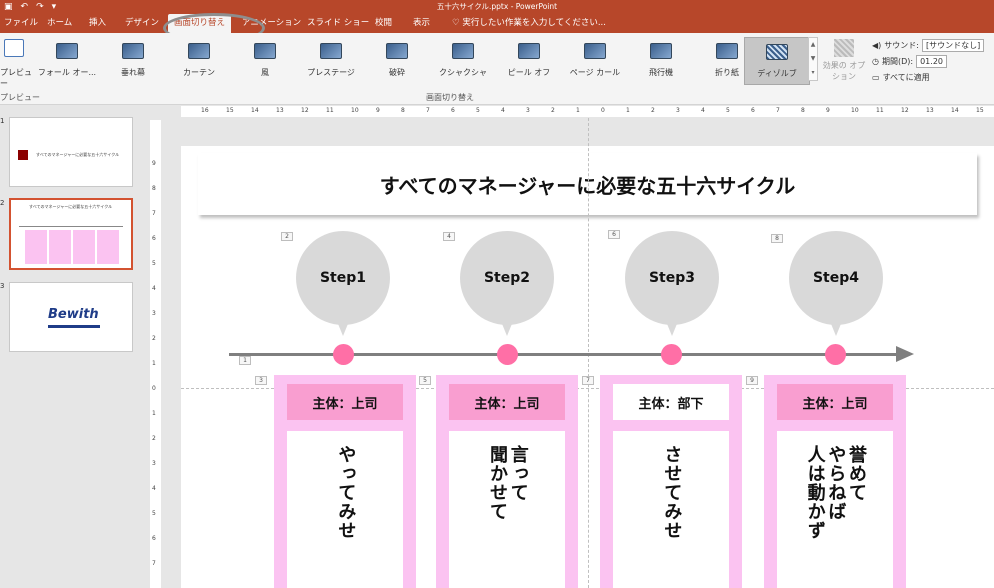 Image resolution: width=994 pixels, height=588 pixels. What do you see at coordinates (953, 45) in the screenshot?
I see `sound-select: [サウンドなし]` at bounding box center [953, 45].